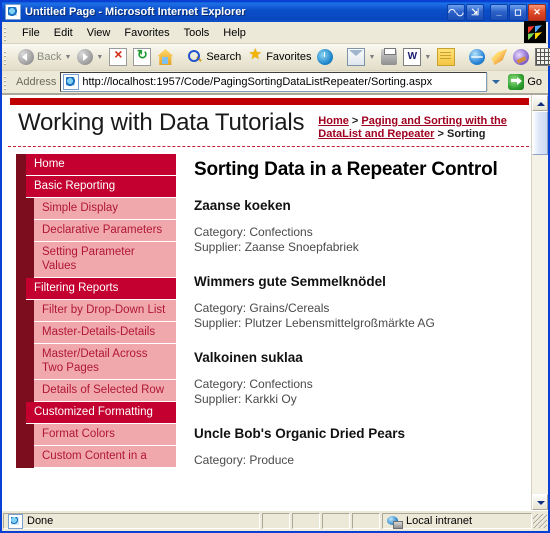  I want to click on grid-icon, so click(542, 57).